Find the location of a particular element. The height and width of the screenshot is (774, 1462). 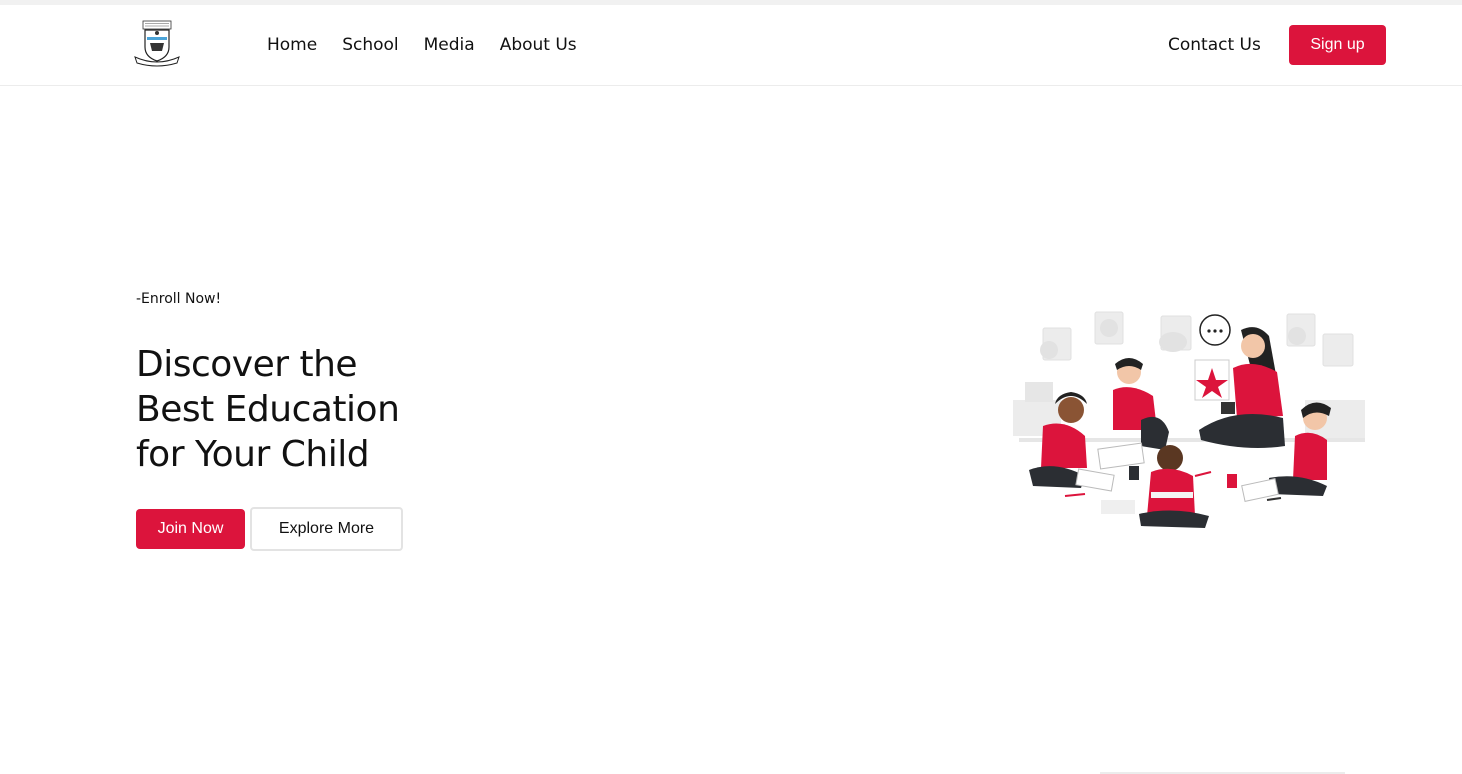

school-crest-icon is located at coordinates (157, 43).